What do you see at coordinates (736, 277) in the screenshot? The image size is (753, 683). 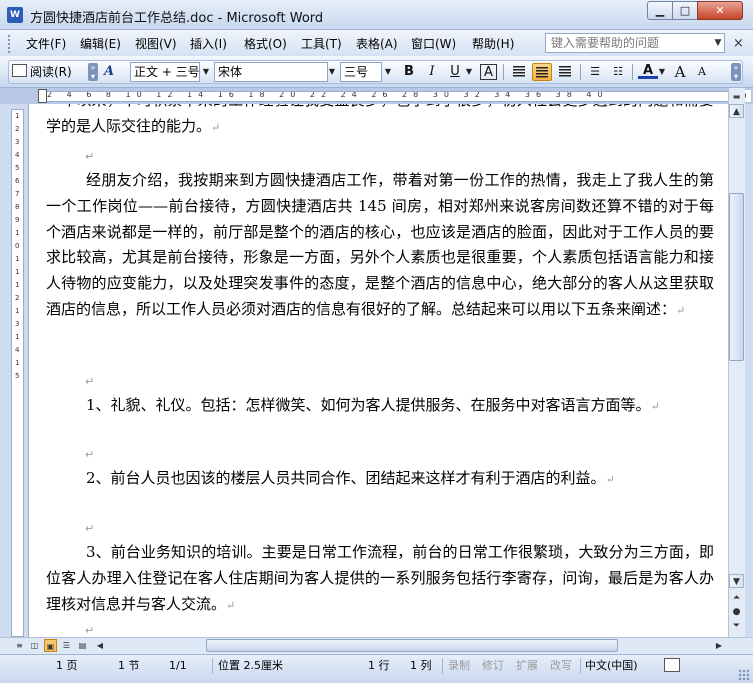 I see `vertical-scroll-thumb` at bounding box center [736, 277].